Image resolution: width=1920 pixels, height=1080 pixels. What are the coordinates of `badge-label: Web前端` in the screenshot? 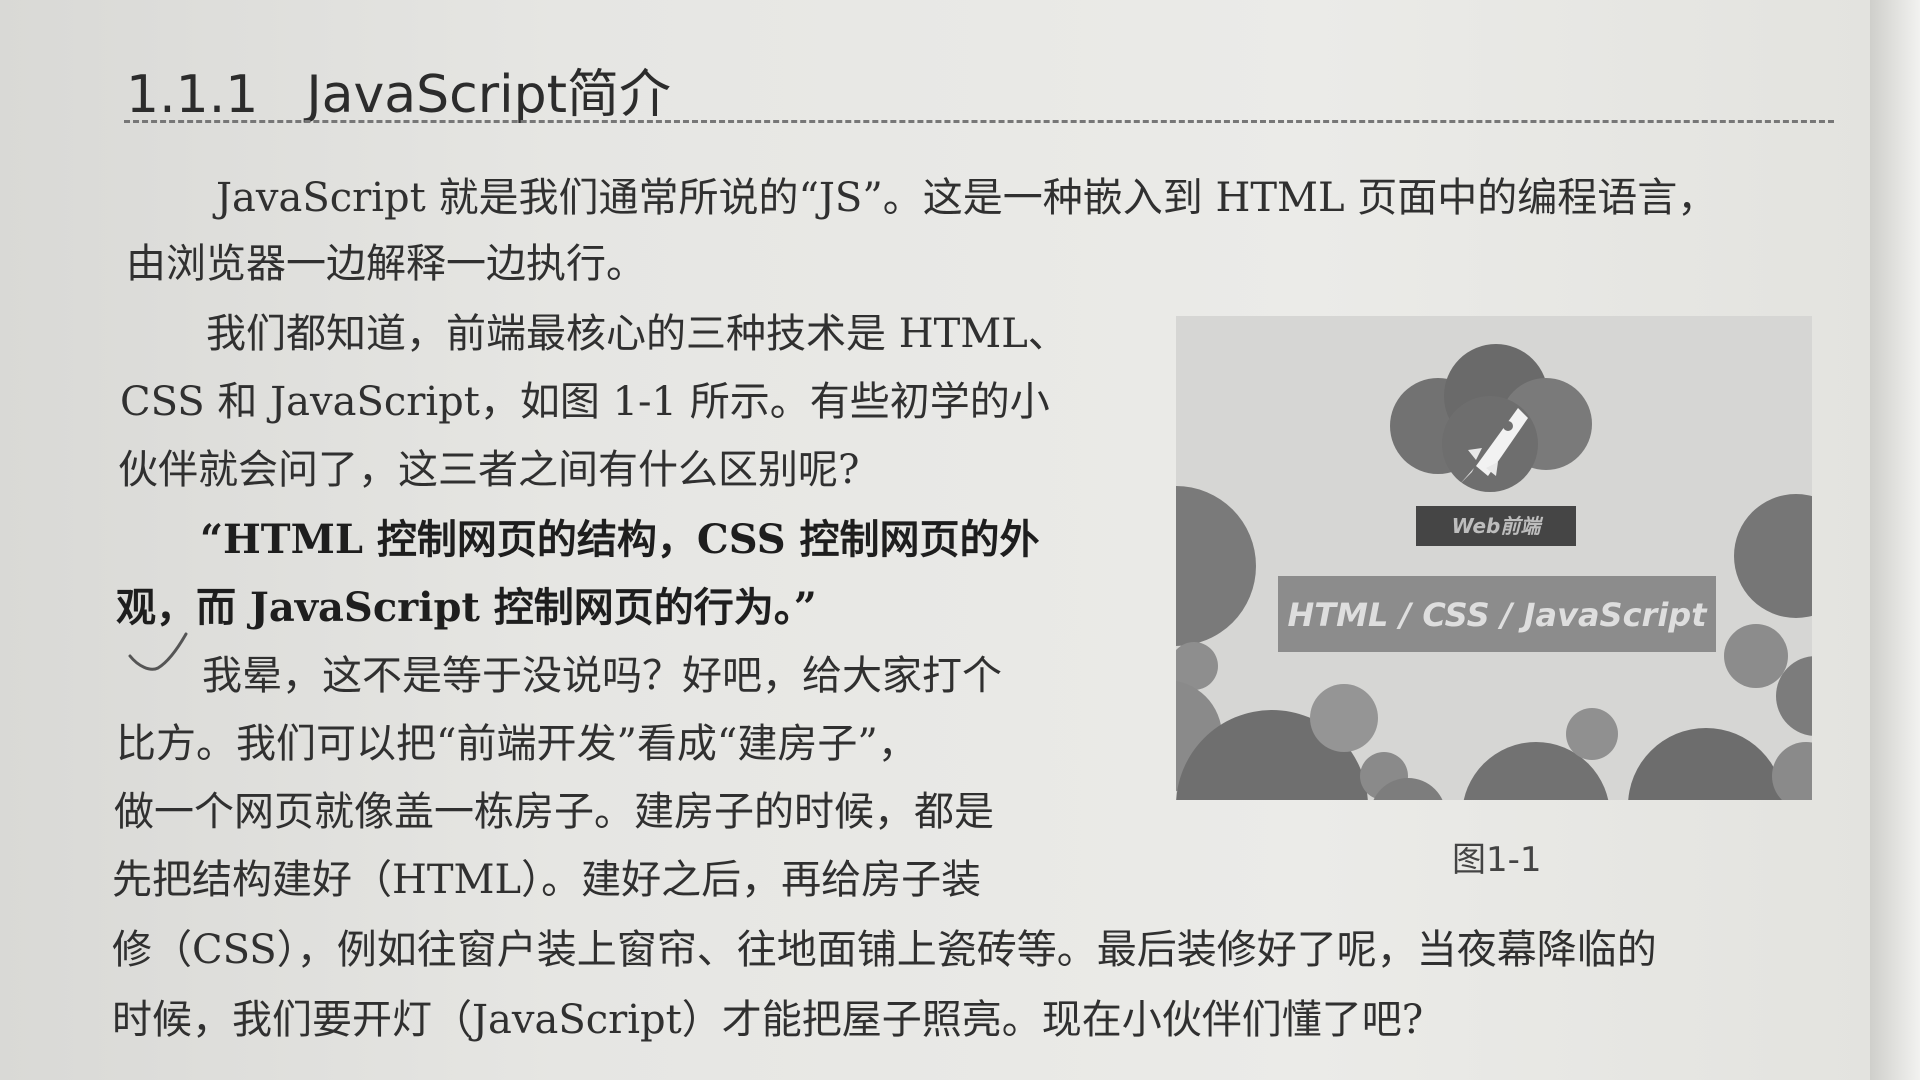 It's located at (1498, 526).